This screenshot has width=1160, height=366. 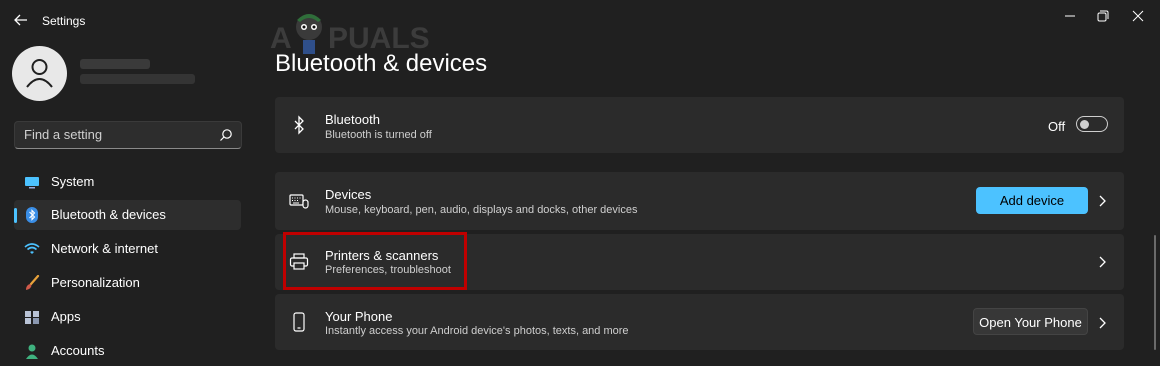 What do you see at coordinates (1057, 126) in the screenshot?
I see `toggle-state-label: Off` at bounding box center [1057, 126].